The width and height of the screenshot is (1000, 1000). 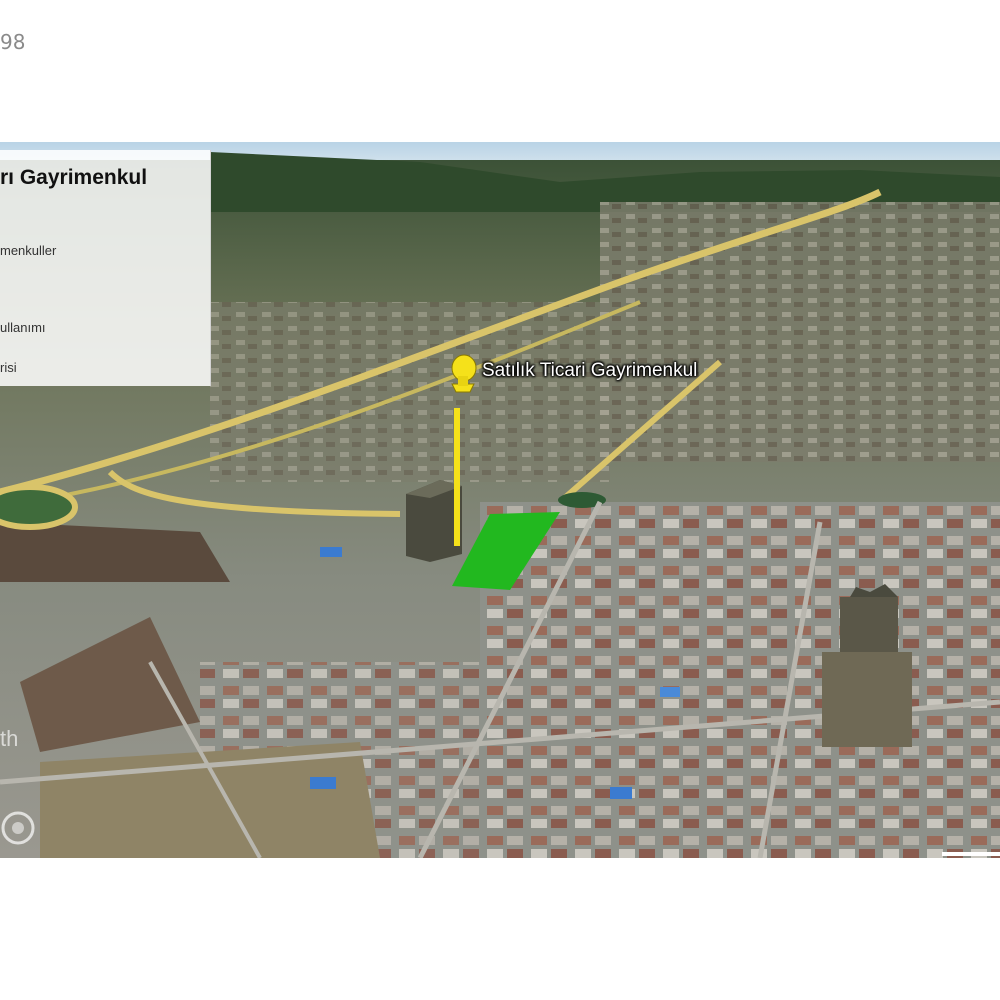 What do you see at coordinates (589, 371) in the screenshot?
I see `placemark-label: Satılık Ticari Gayrimenkul` at bounding box center [589, 371].